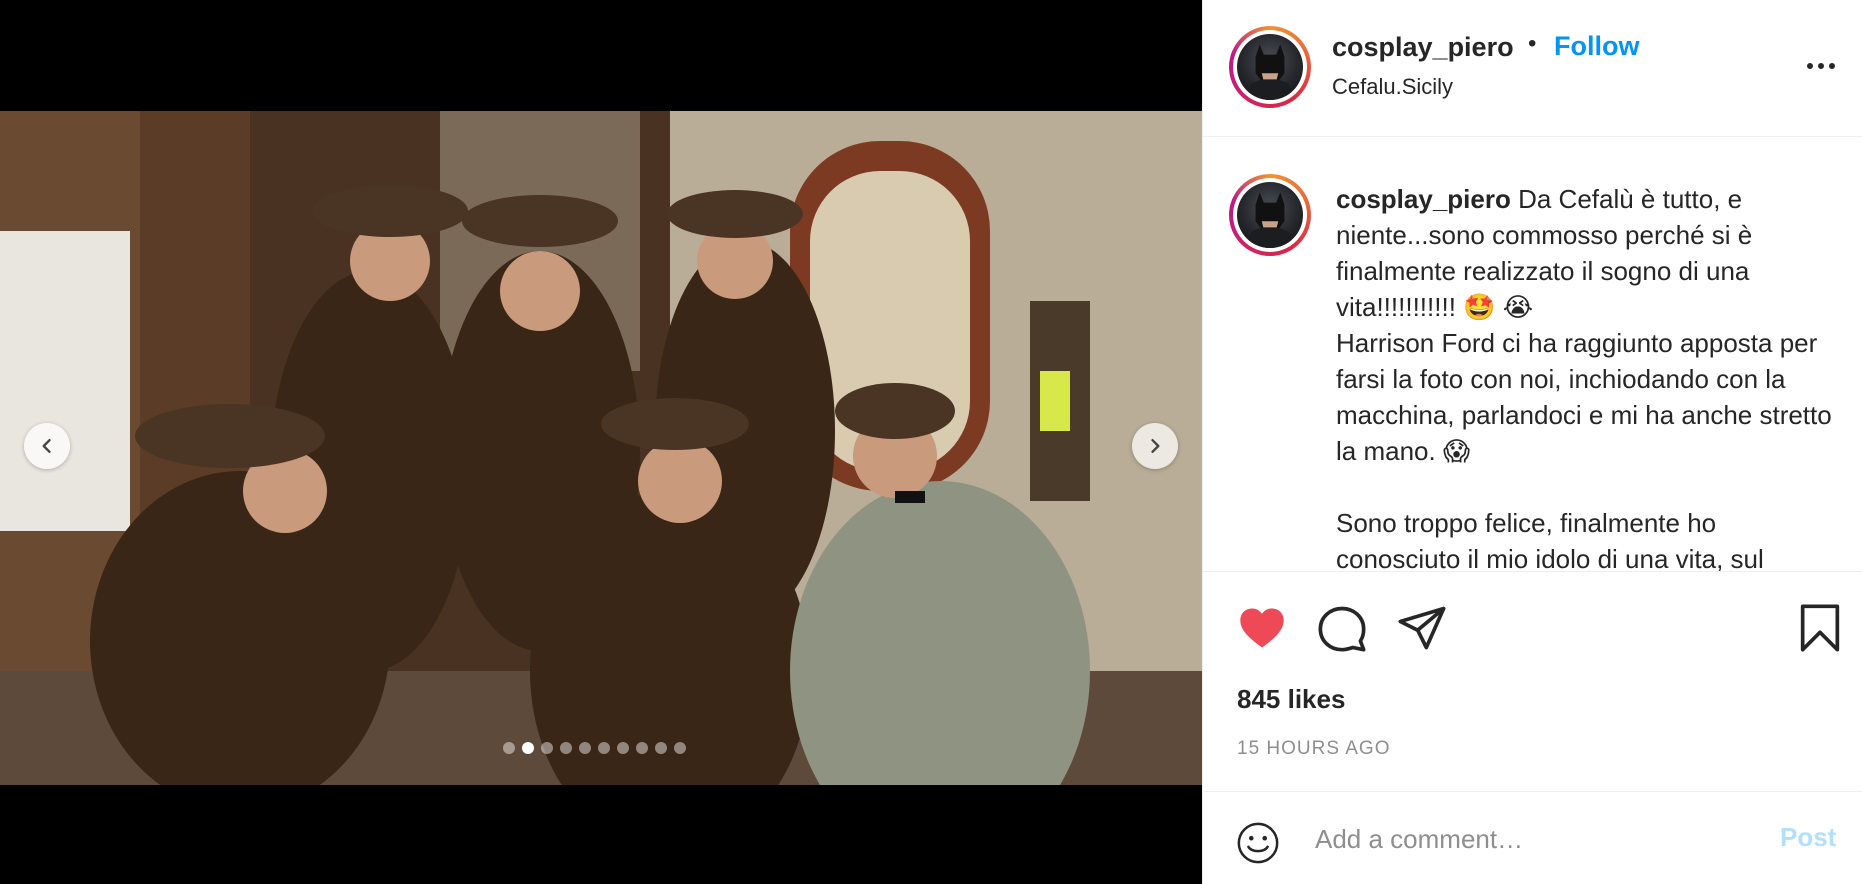 This screenshot has width=1862, height=884. I want to click on paper-plane-icon, so click(1422, 628).